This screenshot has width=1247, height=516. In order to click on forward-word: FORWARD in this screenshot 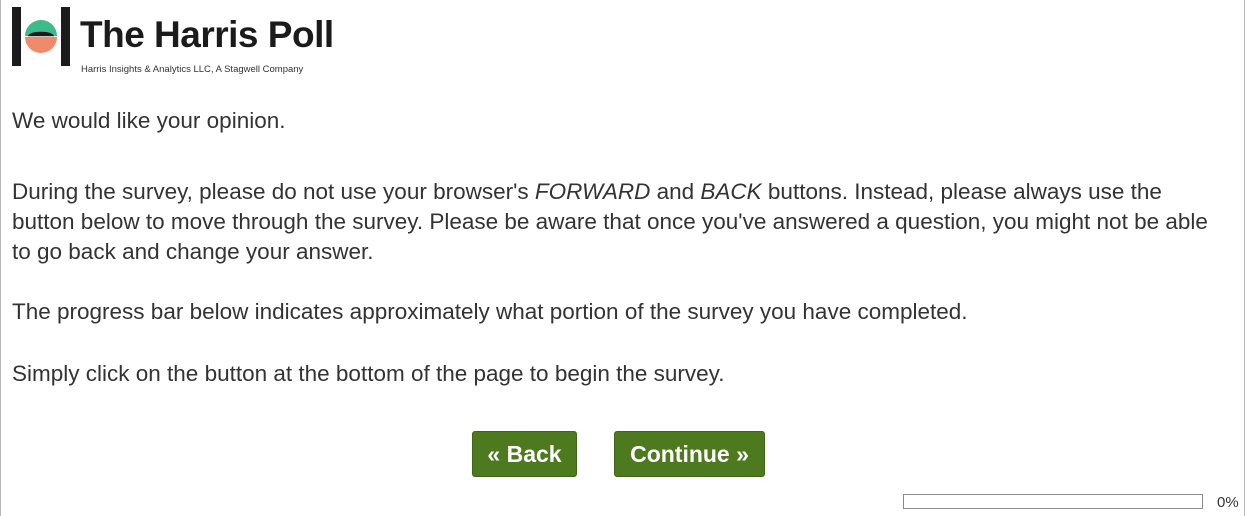, I will do `click(592, 191)`.